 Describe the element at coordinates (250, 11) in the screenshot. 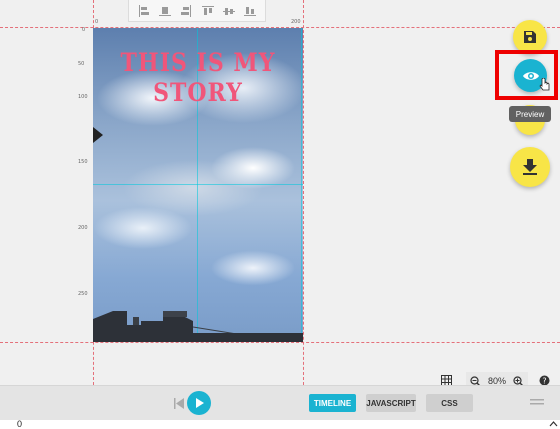

I see `align-bottom-icon` at that location.